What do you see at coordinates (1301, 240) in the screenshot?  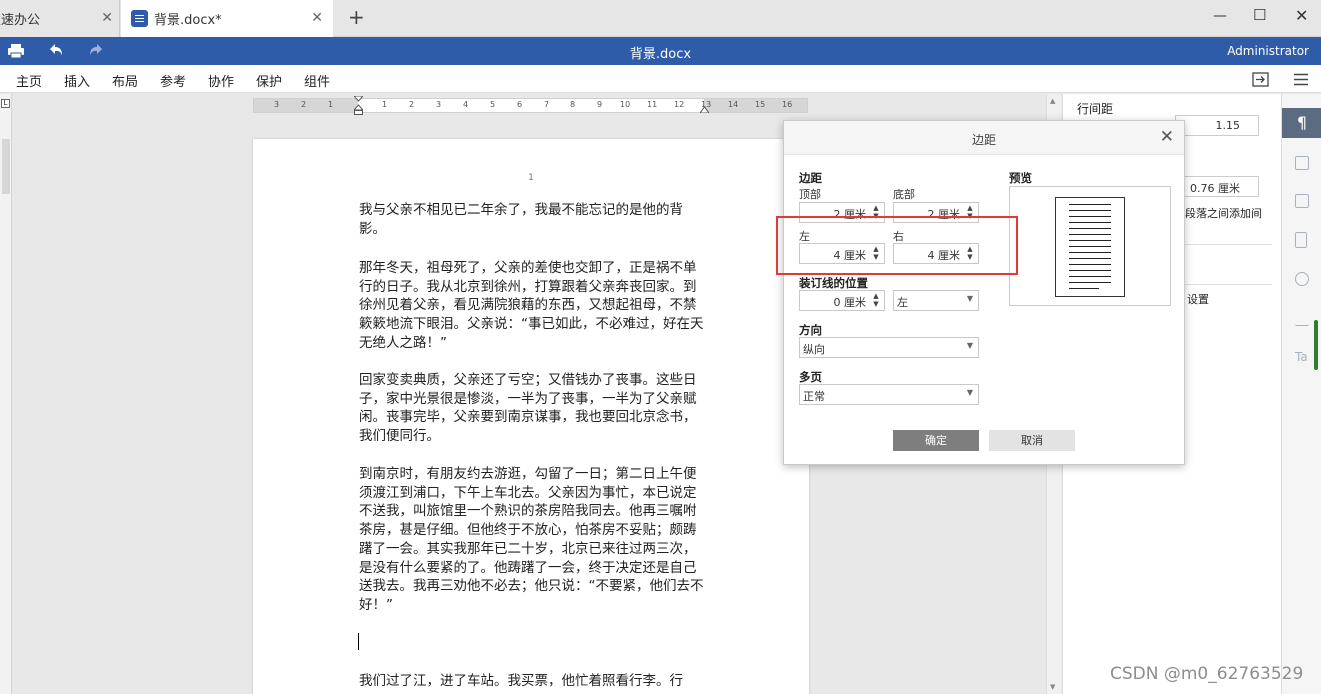 I see `header-footer-icon` at bounding box center [1301, 240].